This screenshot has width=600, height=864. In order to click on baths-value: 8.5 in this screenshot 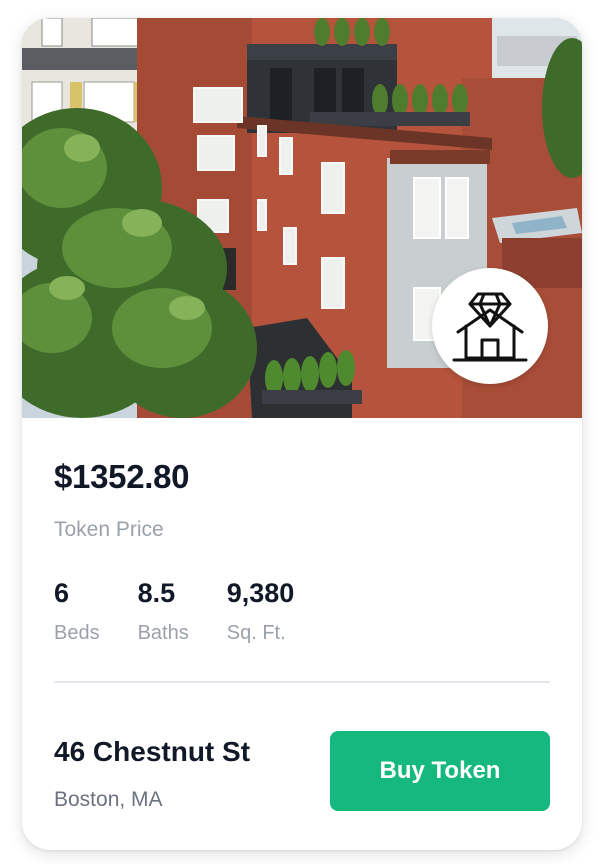, I will do `click(156, 593)`.